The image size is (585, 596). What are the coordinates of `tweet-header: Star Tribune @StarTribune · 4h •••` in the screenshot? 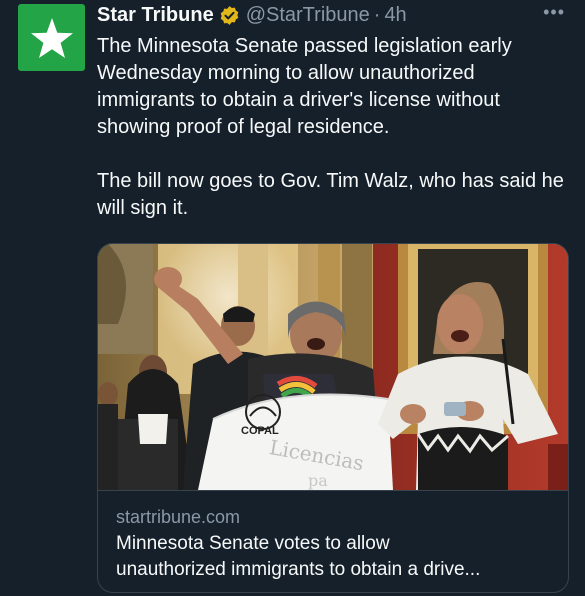 It's located at (331, 15).